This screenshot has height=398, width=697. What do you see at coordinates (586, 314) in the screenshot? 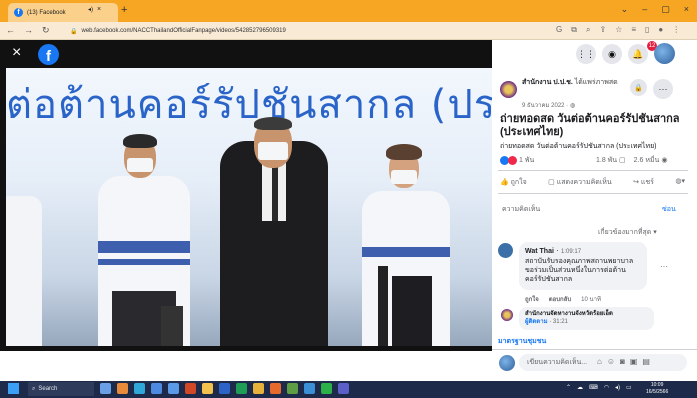
I see `commenter-name: สำนักงานจัดหางานจังหวัดร้อยเอ็ด` at bounding box center [586, 314].